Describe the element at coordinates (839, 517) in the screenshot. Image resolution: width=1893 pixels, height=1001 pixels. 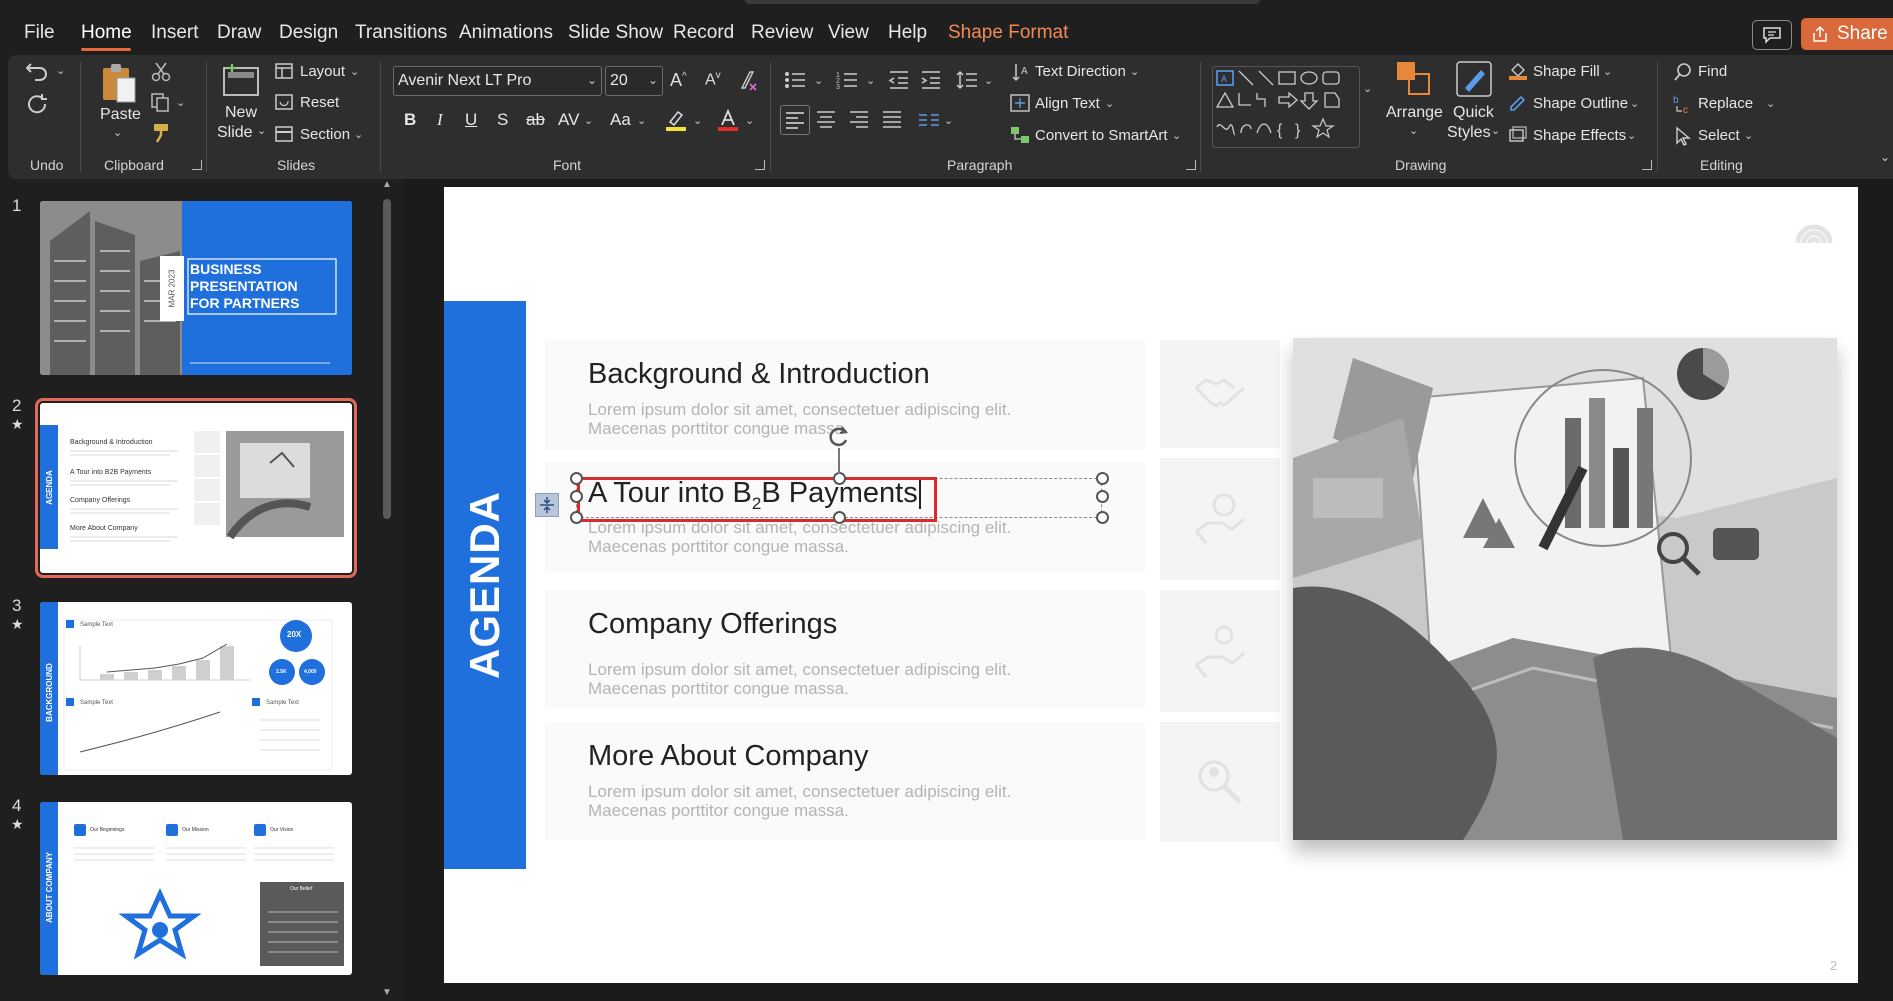
I see `resize-handle-bottom` at that location.